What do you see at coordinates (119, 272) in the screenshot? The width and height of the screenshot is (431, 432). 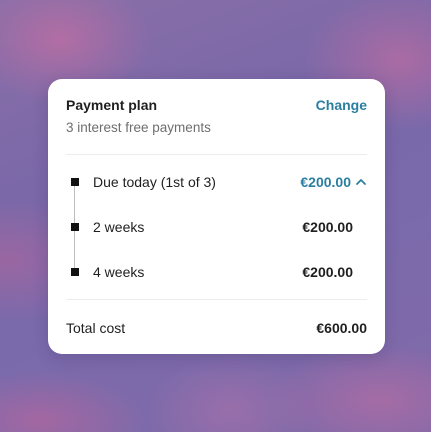 I see `payment-label: 4 weeks` at bounding box center [119, 272].